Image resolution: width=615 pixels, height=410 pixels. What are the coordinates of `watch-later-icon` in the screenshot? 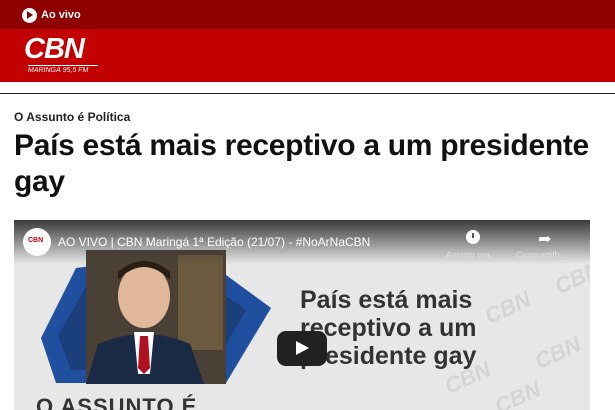 It's located at (473, 237).